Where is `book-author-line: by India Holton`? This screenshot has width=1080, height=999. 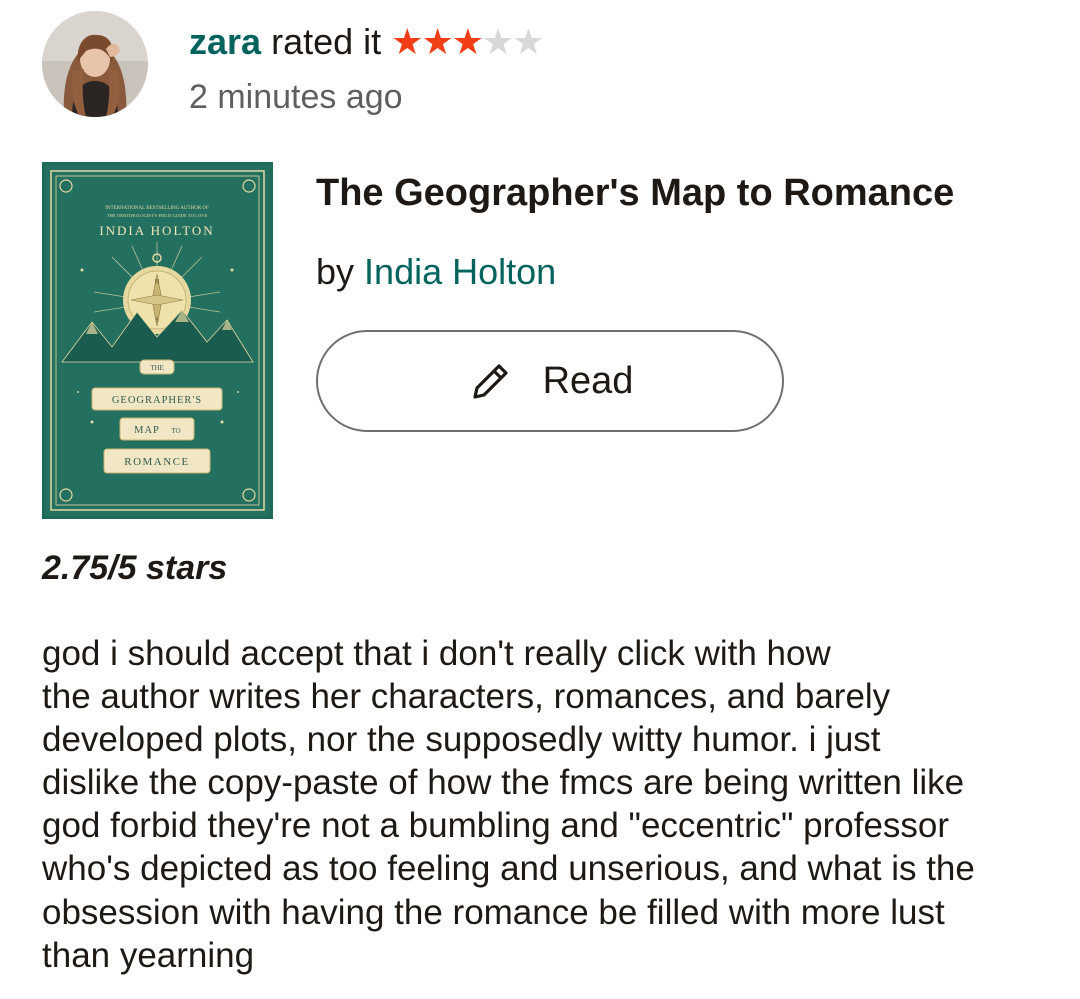 book-author-line: by India Holton is located at coordinates (436, 272).